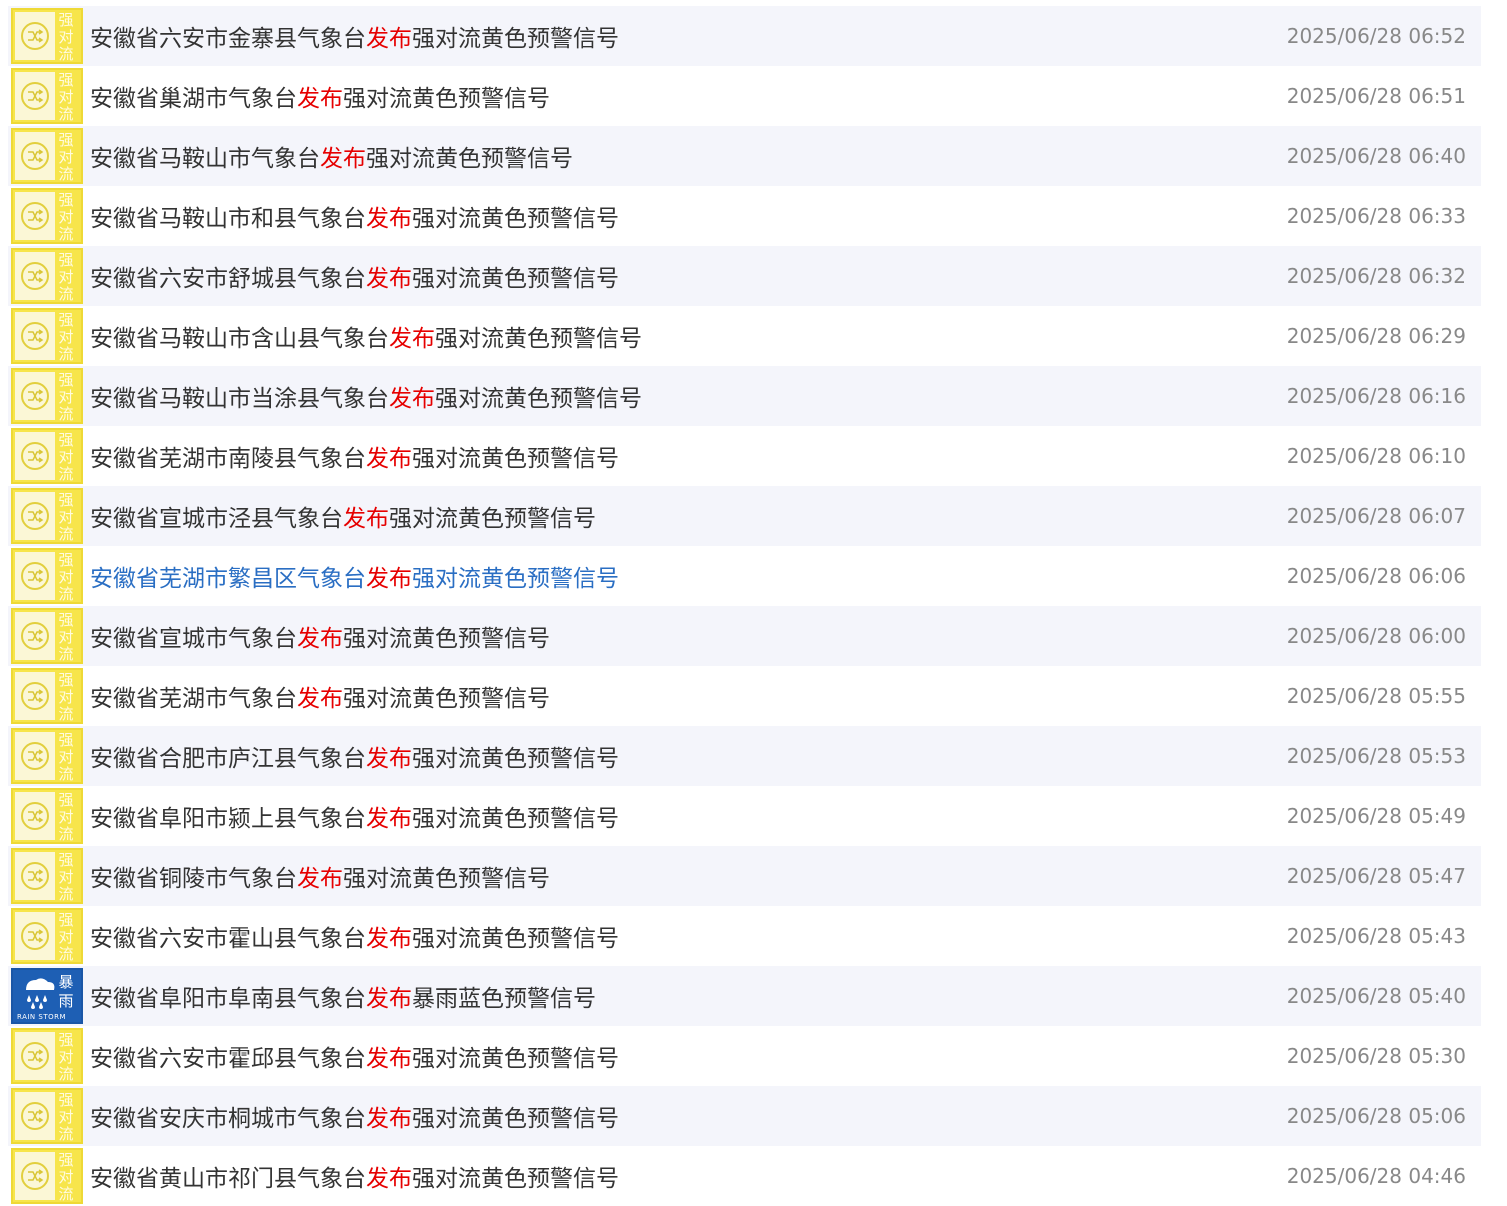 The width and height of the screenshot is (1507, 1206). Describe the element at coordinates (785, 396) in the screenshot. I see `alert-title-link: 安徽省马鞍山市当涂县气象台发布强对流黄色预警信号` at that location.